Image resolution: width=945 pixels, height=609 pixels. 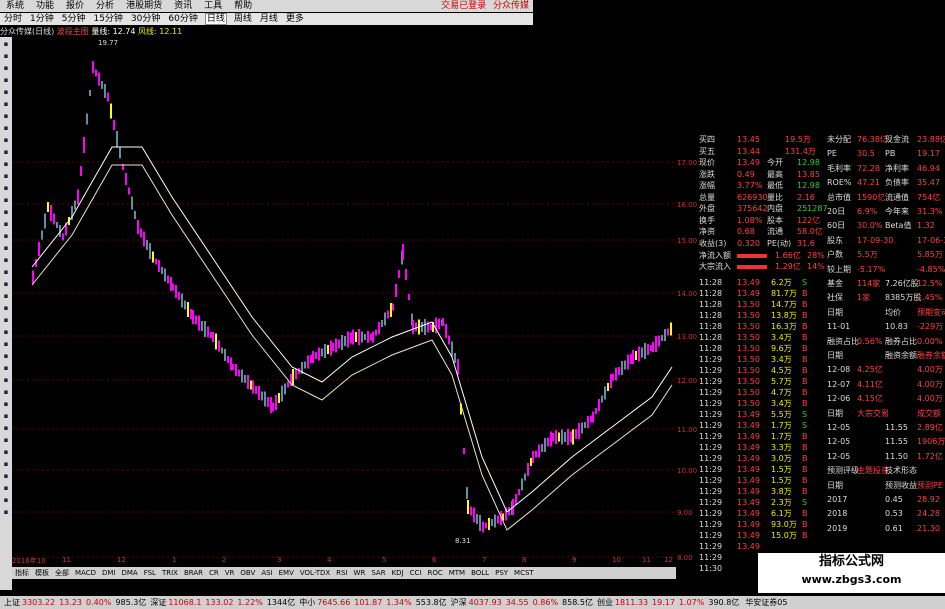 I want to click on indicator-tab: 全部, so click(x=62, y=573).